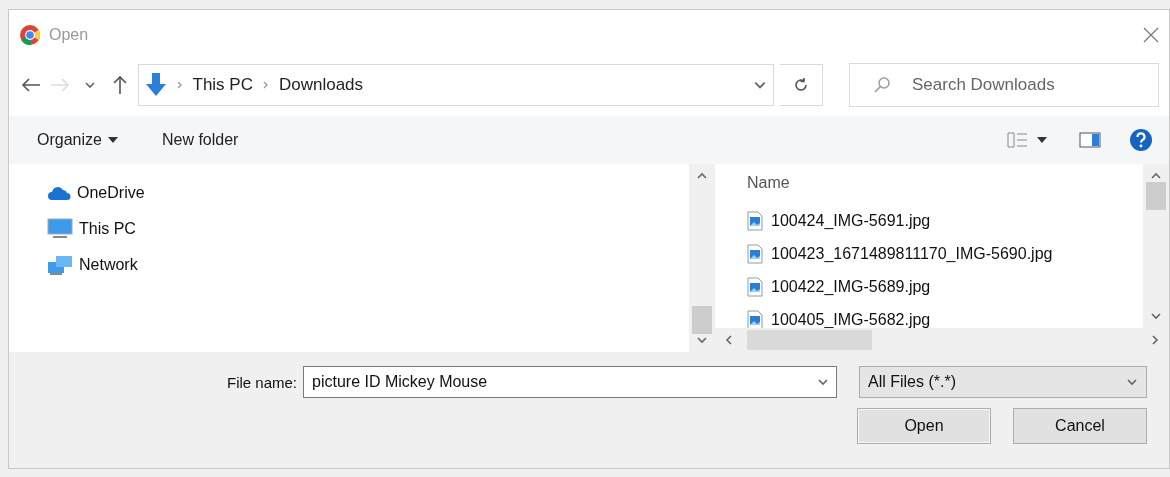 This screenshot has height=477, width=1170. What do you see at coordinates (1151, 35) in the screenshot?
I see `close-icon` at bounding box center [1151, 35].